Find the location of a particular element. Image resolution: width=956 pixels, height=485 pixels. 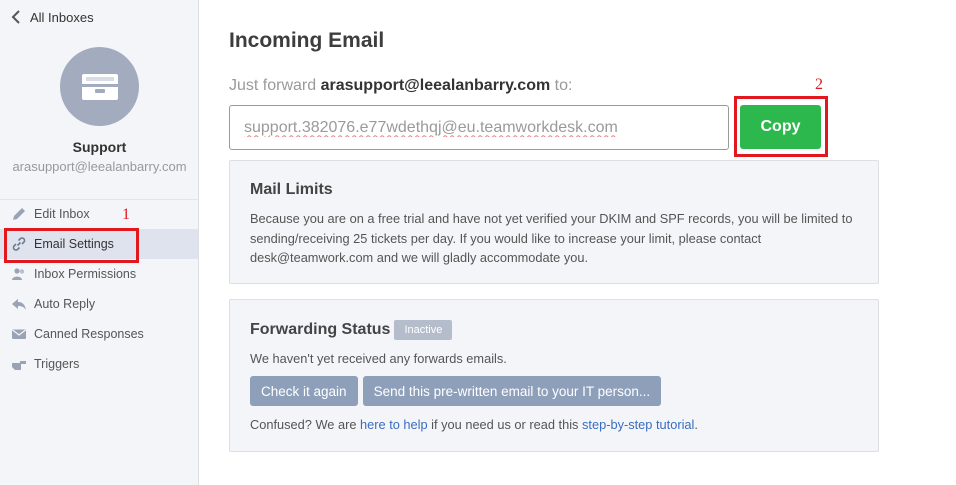

sidebar-item-edit-inbox: Edit Inbox is located at coordinates (99, 214).